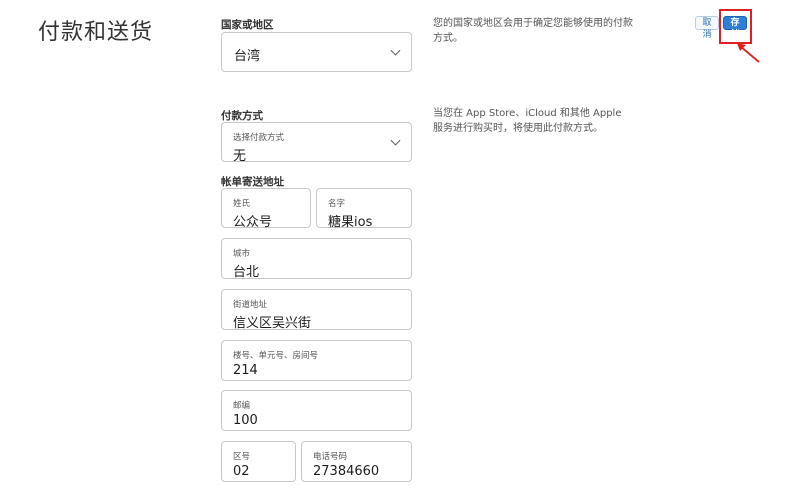  I want to click on payment-method-label: 选择付款方式, so click(259, 138).